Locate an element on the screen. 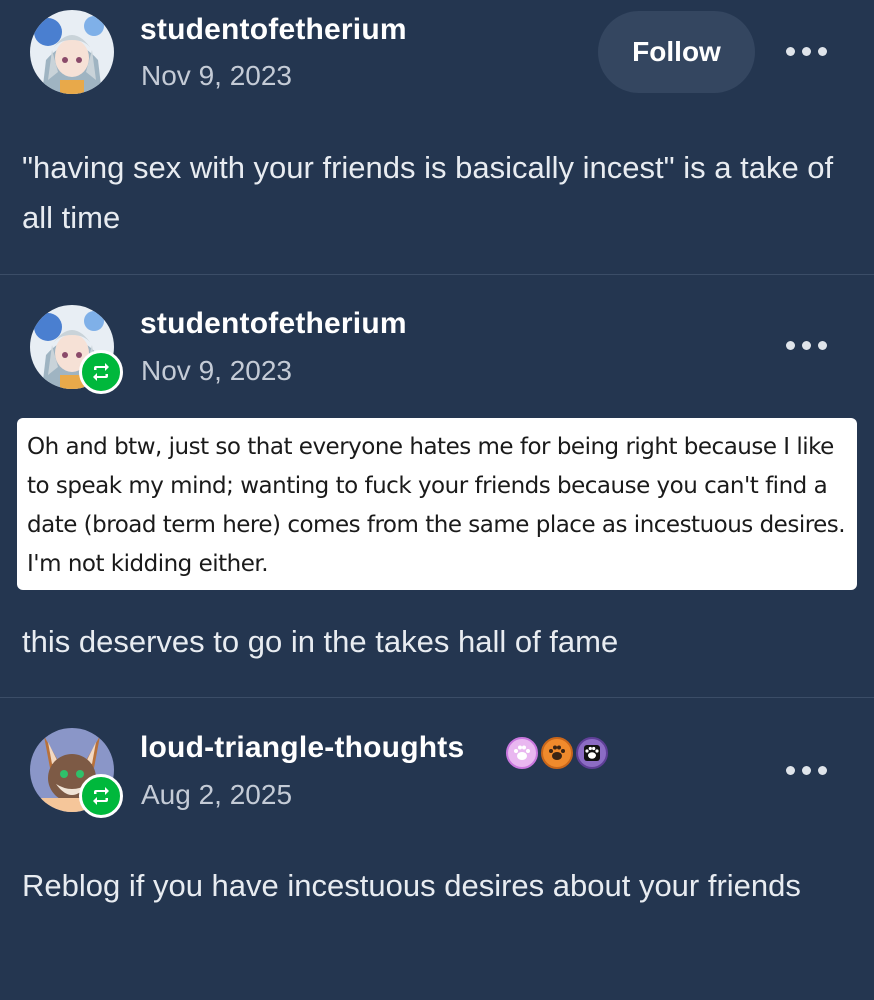 The image size is (874, 1000). avatar-anime-girl-icon is located at coordinates (72, 52).